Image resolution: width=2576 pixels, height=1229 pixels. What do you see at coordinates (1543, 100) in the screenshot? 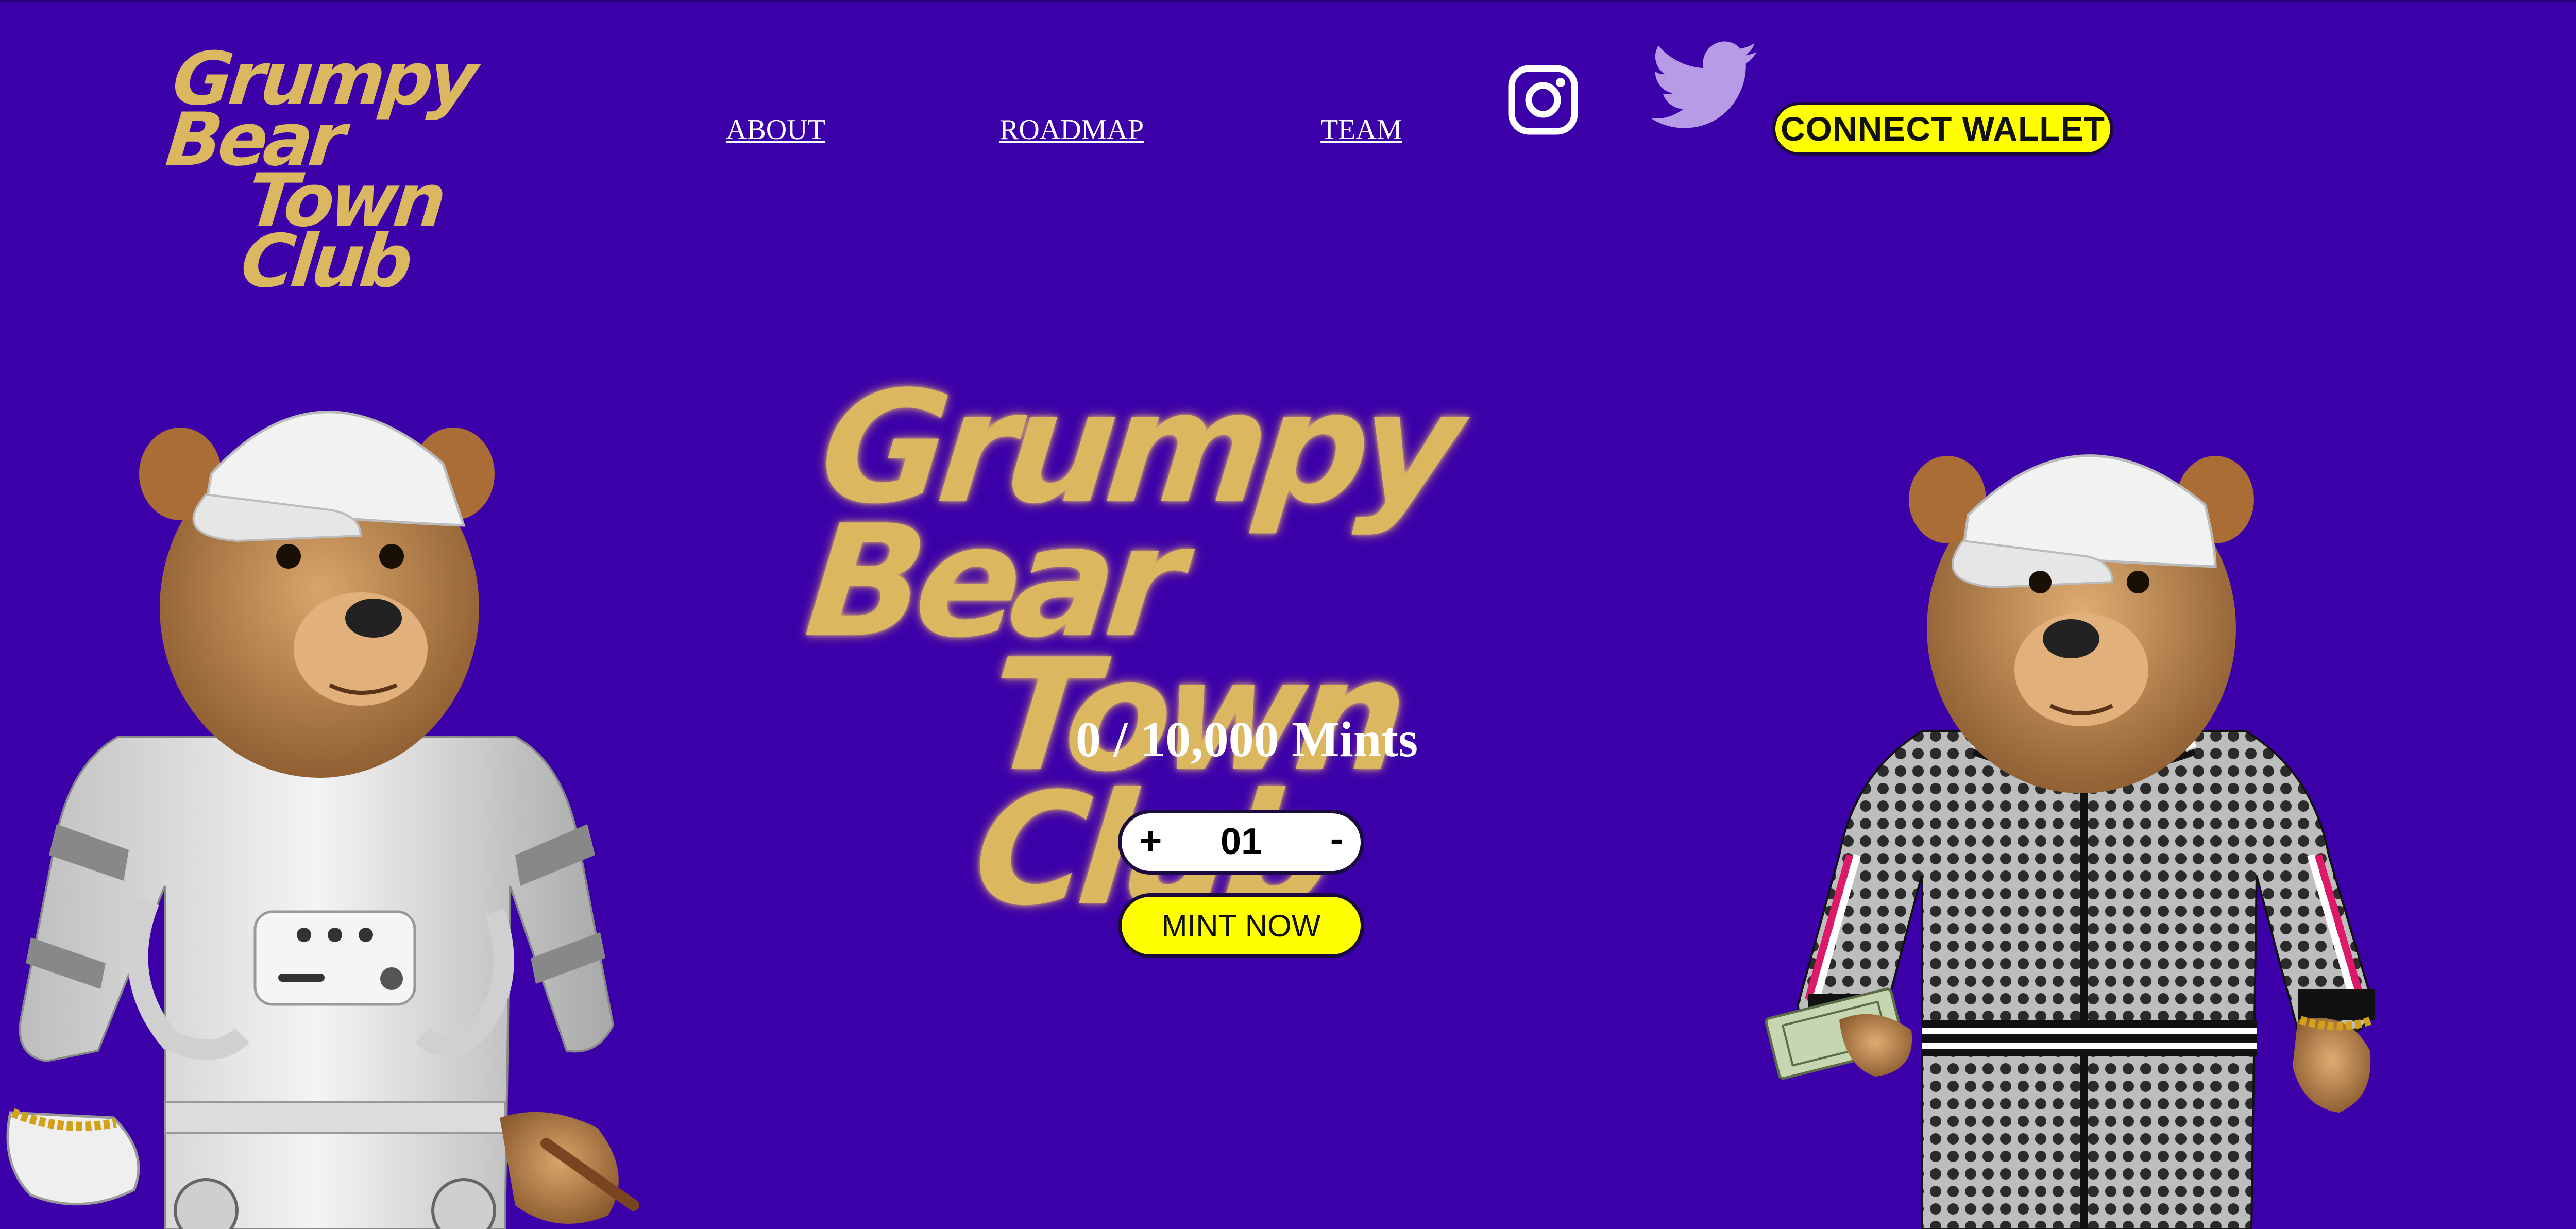
I see `instagram-icon` at bounding box center [1543, 100].